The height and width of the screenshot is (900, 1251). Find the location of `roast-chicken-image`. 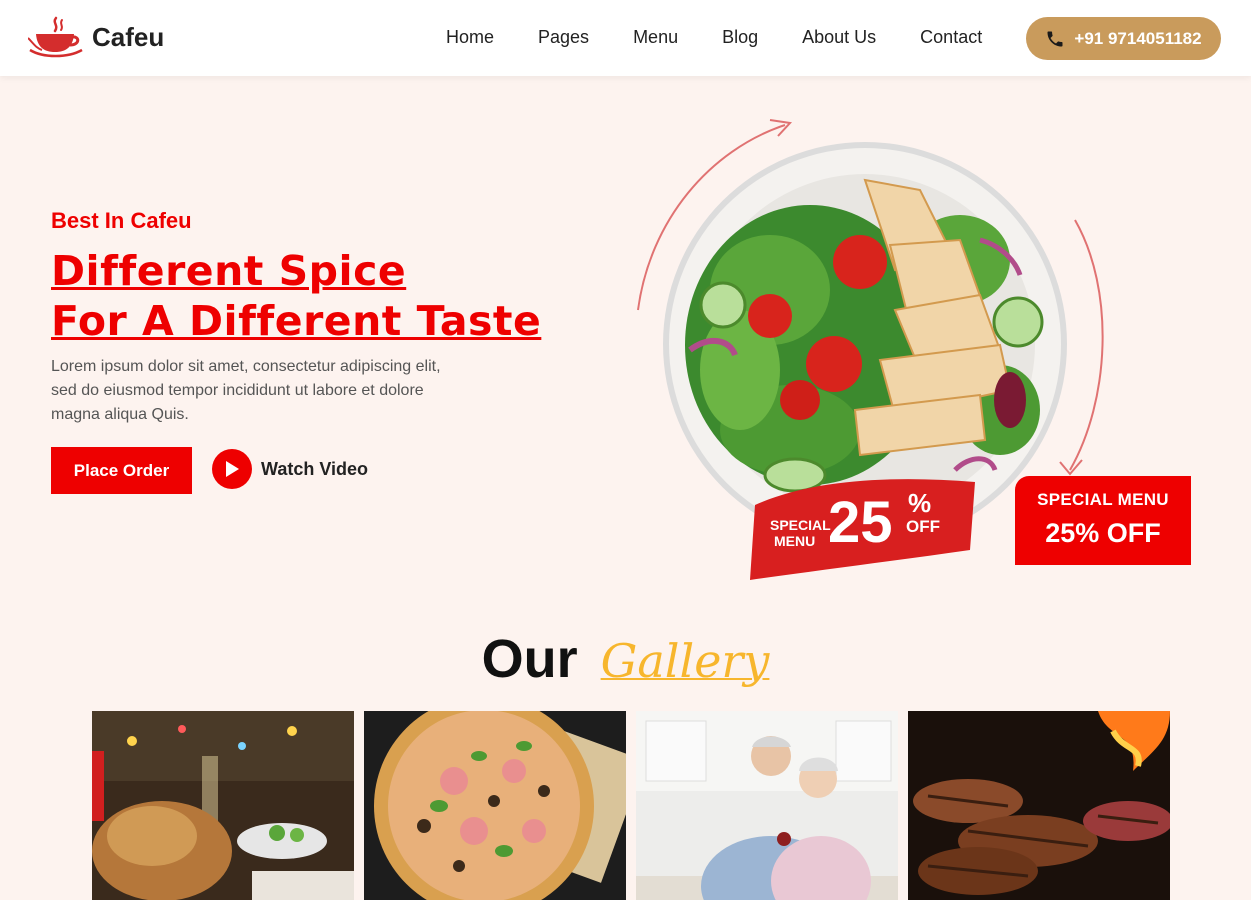

roast-chicken-image is located at coordinates (223, 805).